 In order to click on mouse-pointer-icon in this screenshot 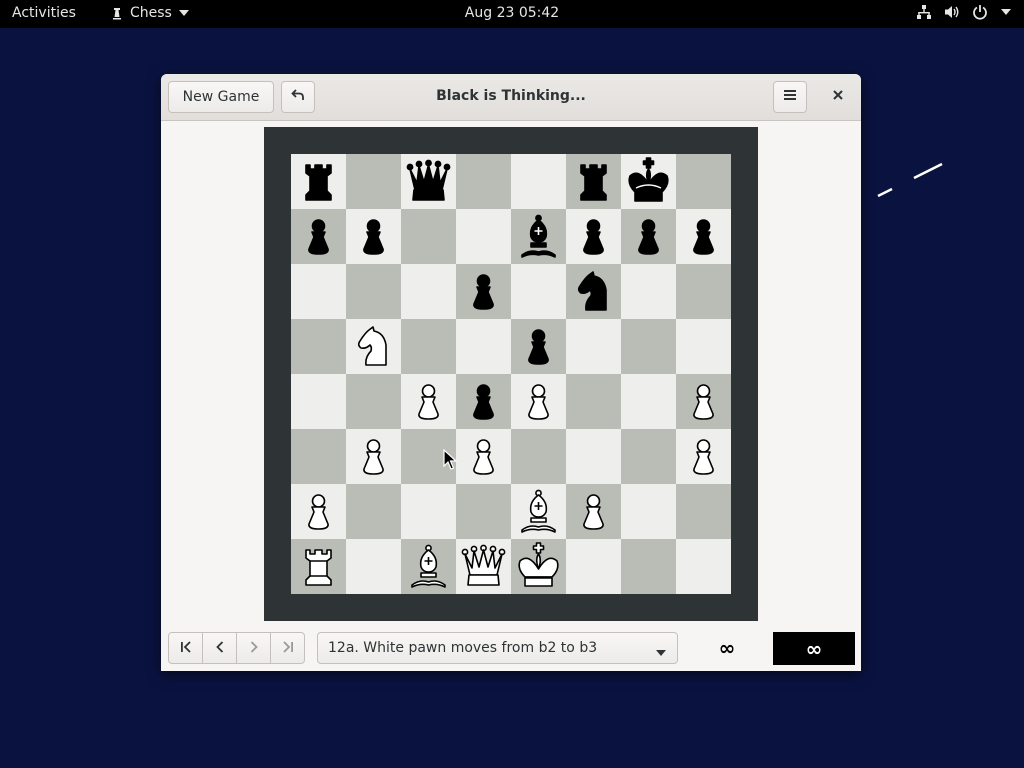, I will do `click(450, 459)`.